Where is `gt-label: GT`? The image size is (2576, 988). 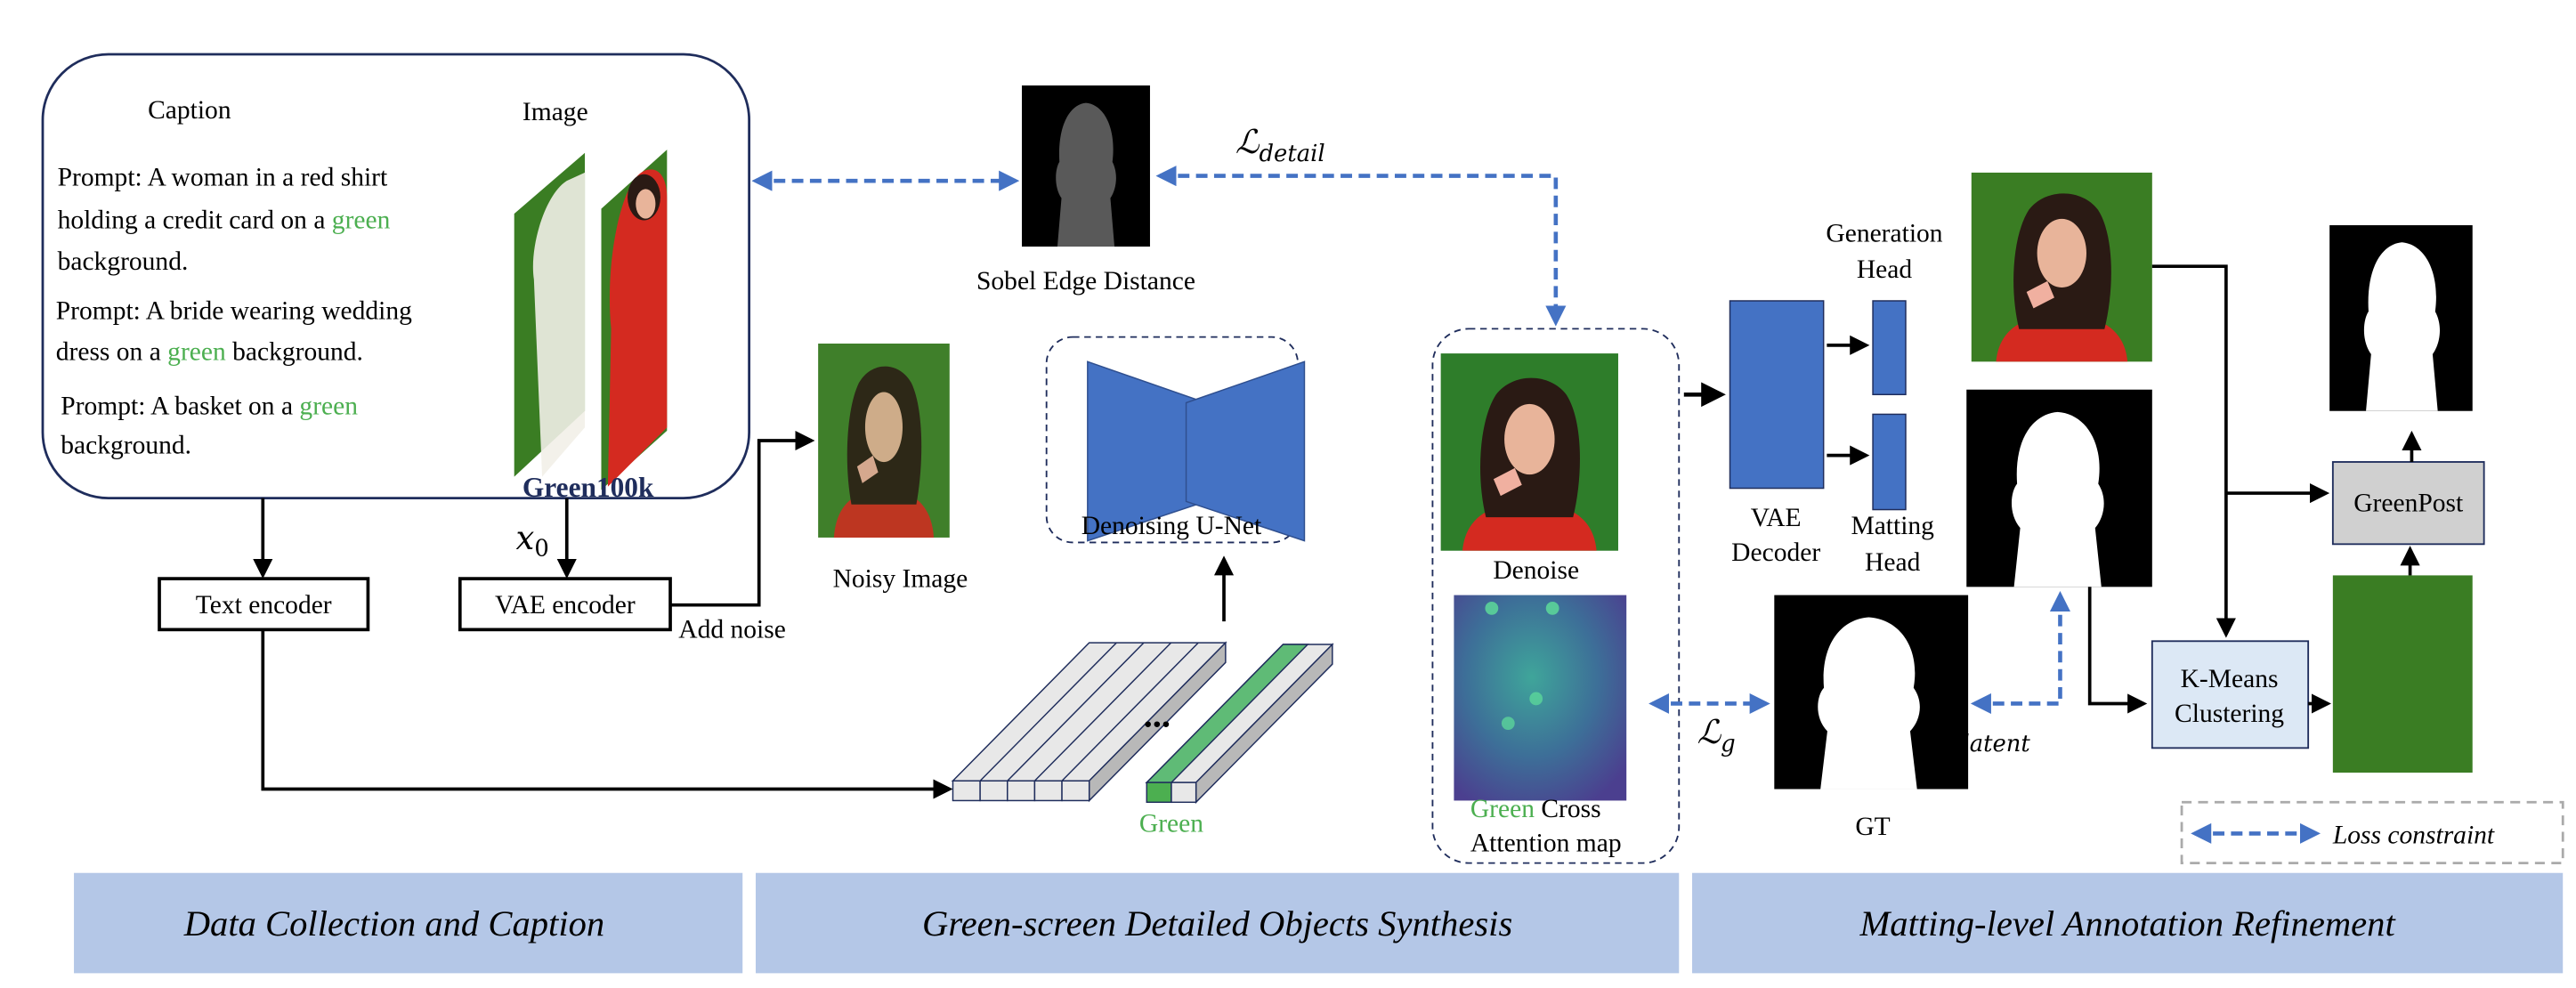 gt-label: GT is located at coordinates (1873, 827).